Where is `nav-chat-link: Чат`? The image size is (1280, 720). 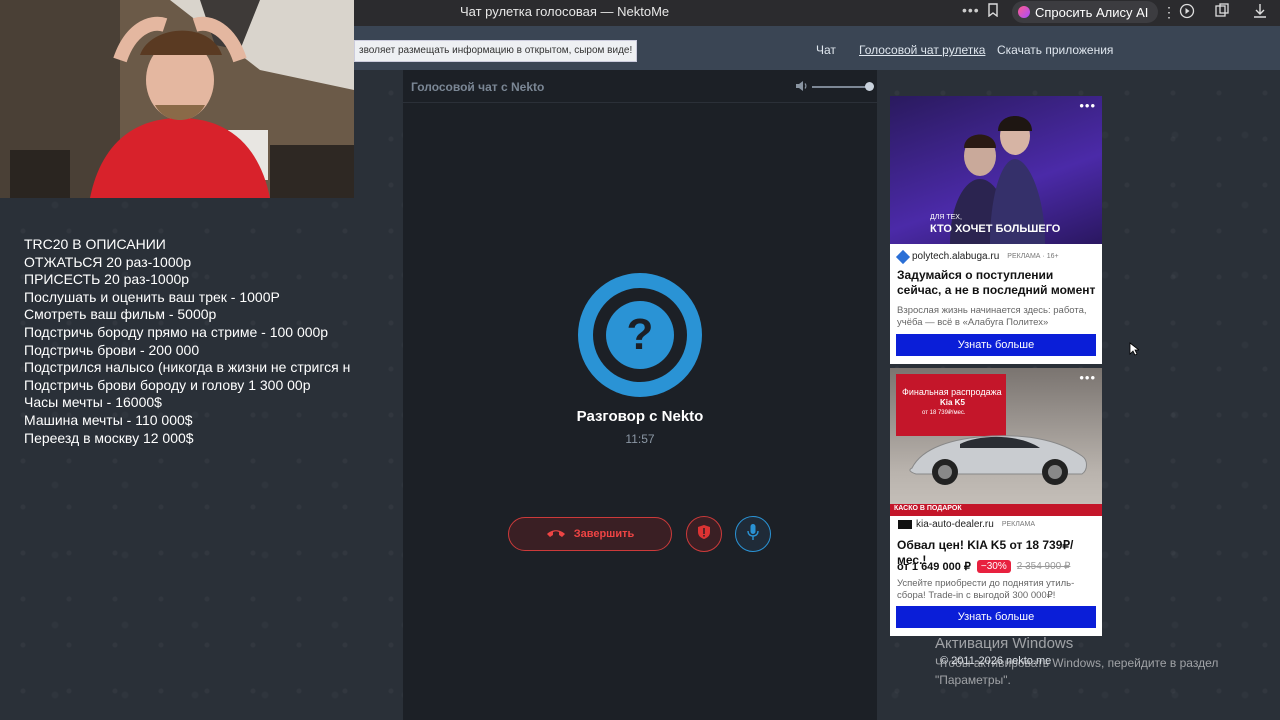
nav-chat-link: Чат is located at coordinates (826, 50).